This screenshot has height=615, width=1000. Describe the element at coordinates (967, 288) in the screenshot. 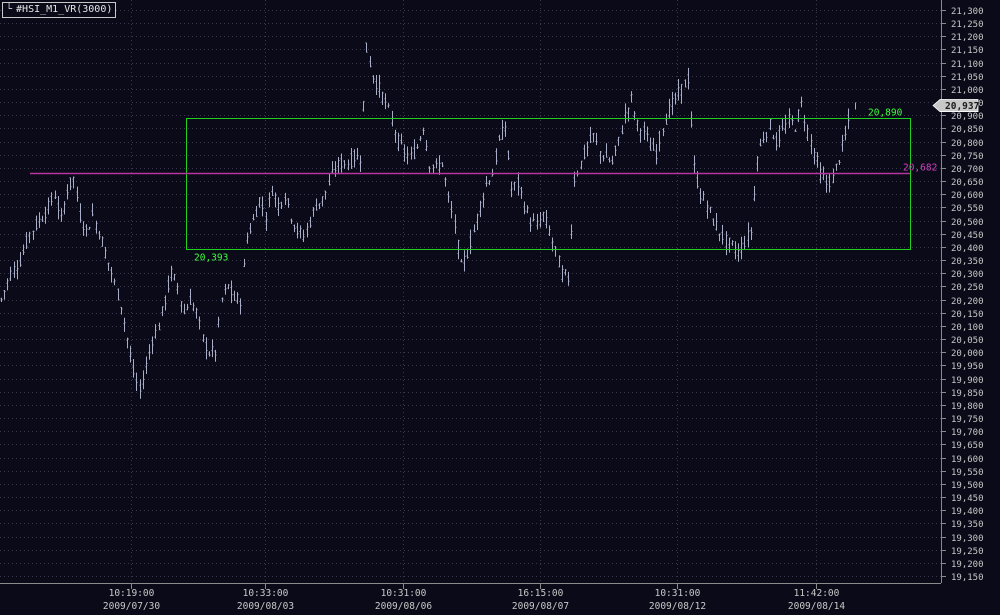

I see `y-tick-label: 20,250` at that location.